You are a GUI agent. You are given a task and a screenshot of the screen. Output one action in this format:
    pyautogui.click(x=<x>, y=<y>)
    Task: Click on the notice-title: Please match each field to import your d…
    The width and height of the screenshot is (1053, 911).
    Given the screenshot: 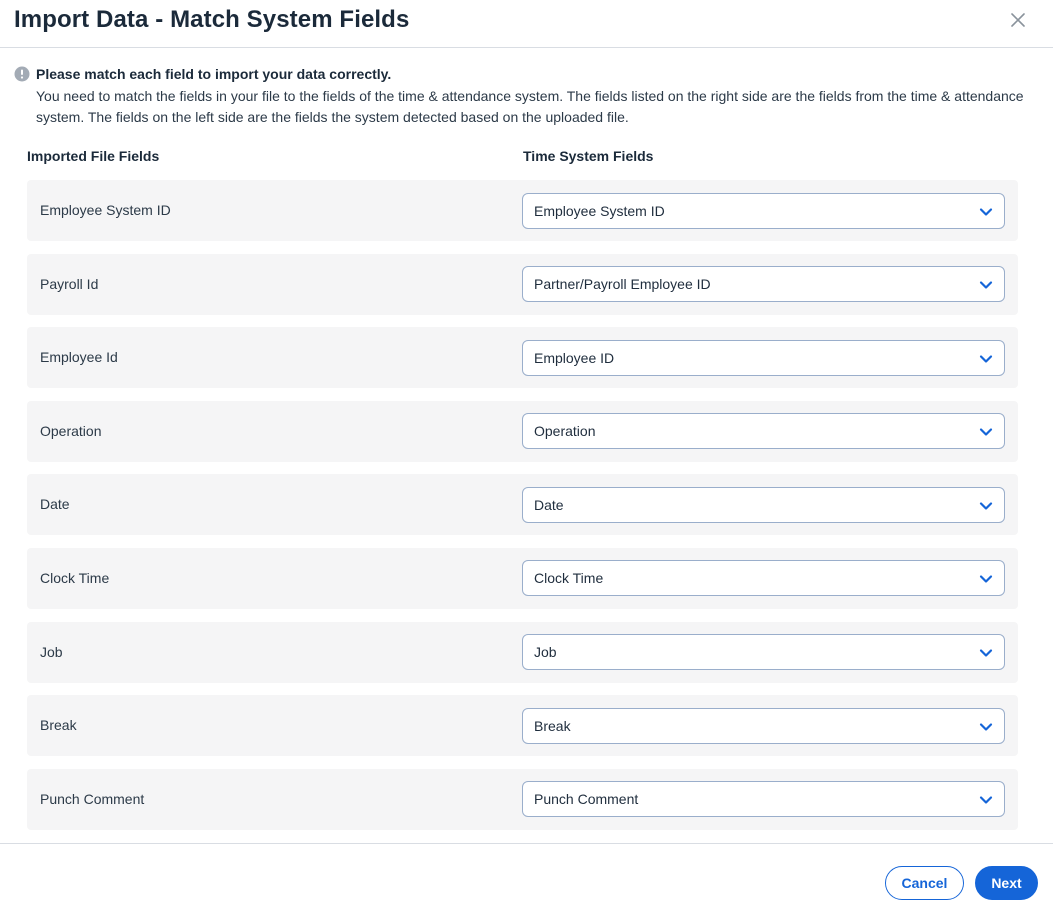 What is the action you would take?
    pyautogui.click(x=214, y=74)
    